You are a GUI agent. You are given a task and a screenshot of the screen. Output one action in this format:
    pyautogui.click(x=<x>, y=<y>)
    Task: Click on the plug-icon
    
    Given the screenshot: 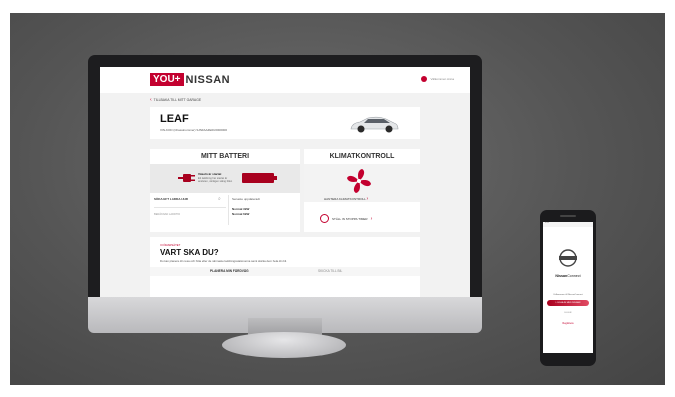 What is the action you would take?
    pyautogui.click(x=186, y=178)
    